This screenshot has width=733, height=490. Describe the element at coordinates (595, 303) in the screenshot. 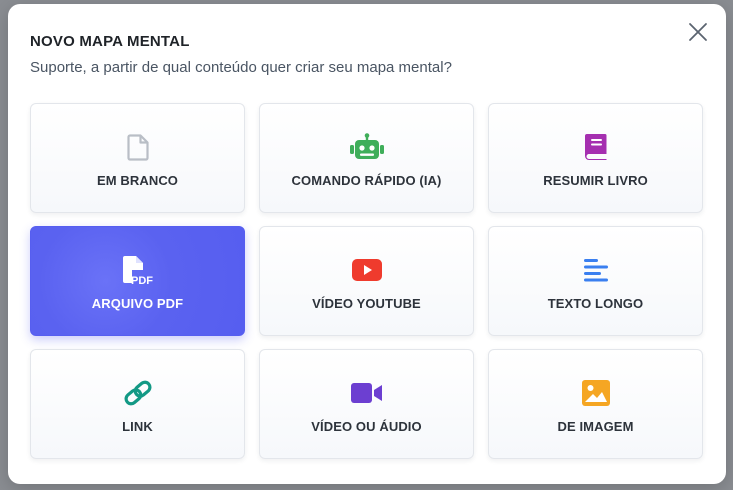

I see `option-label: TEXTO LONGO` at that location.